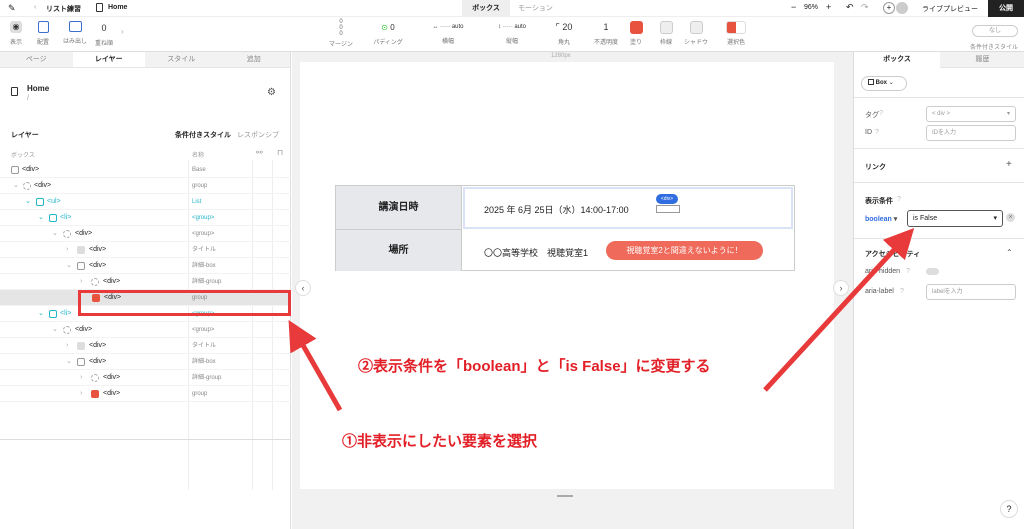 This screenshot has width=1024, height=529. What do you see at coordinates (315, 365) in the screenshot?
I see `arrow-to-layer` at bounding box center [315, 365].